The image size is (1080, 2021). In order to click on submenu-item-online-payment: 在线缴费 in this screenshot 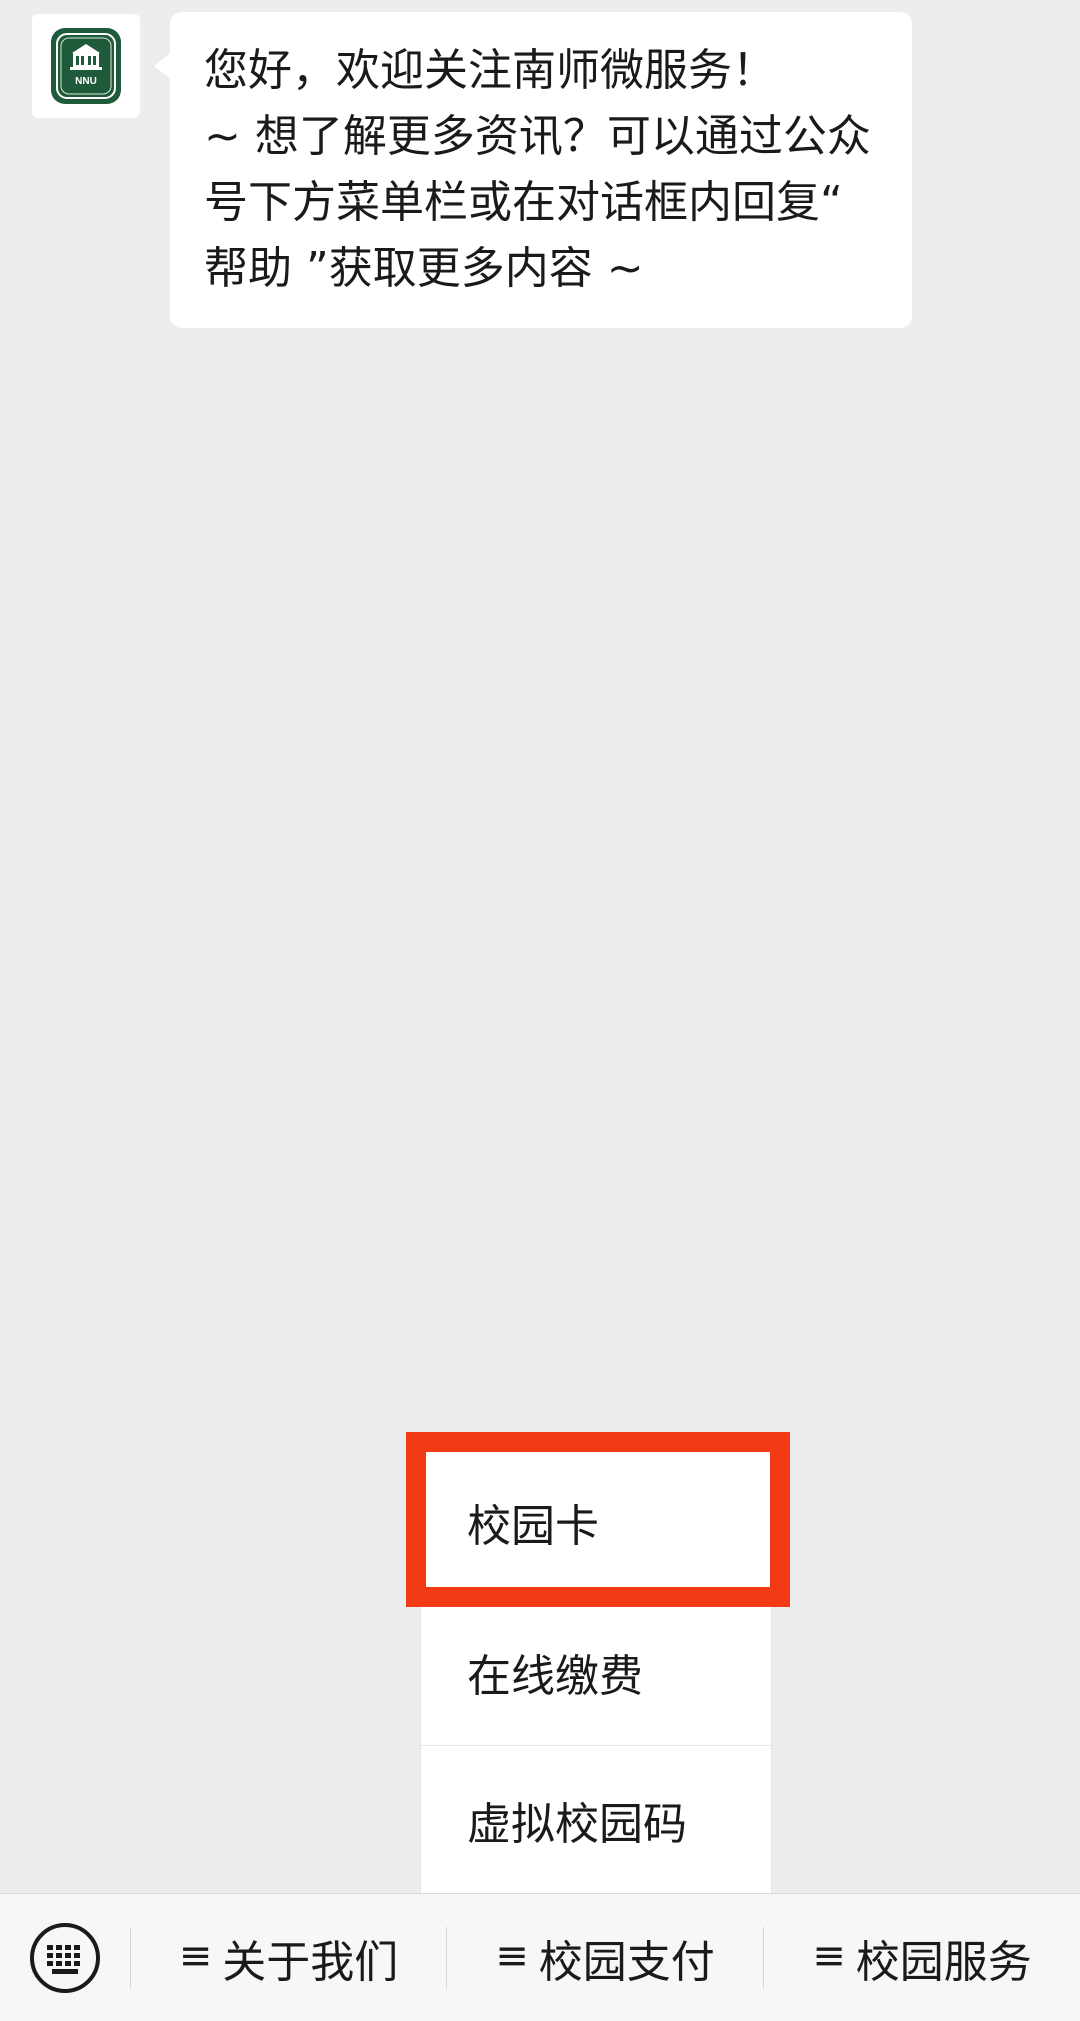, I will do `click(596, 1672)`.